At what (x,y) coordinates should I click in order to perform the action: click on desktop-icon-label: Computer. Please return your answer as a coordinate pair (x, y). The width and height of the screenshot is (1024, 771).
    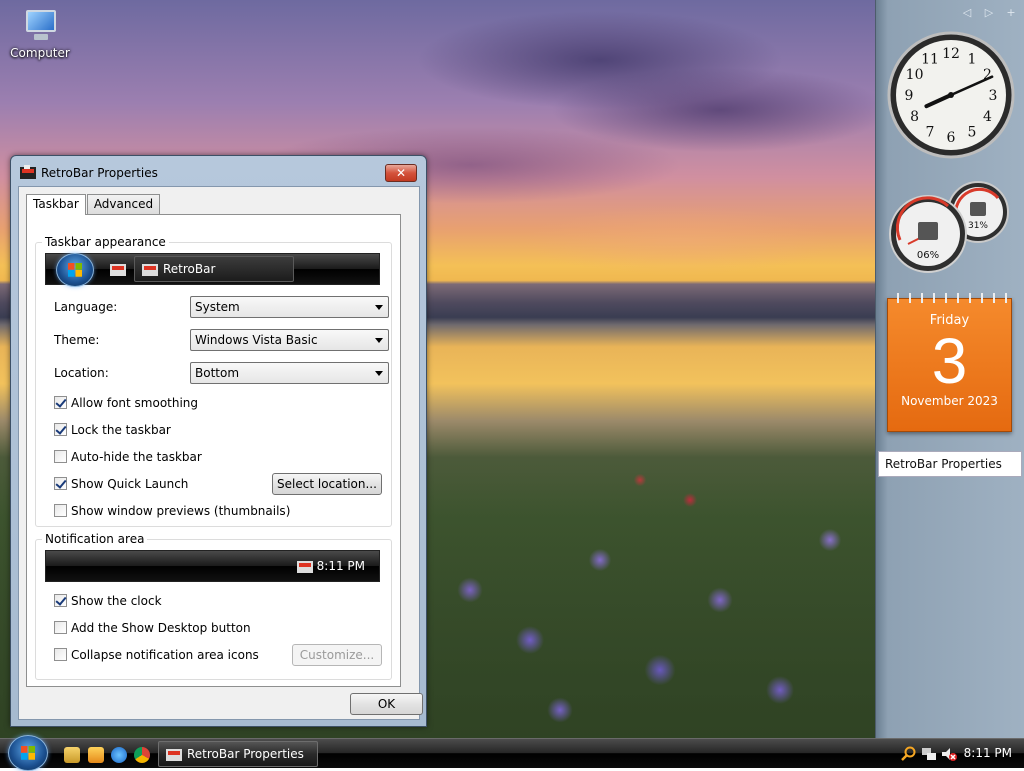
    Looking at the image, I should click on (40, 53).